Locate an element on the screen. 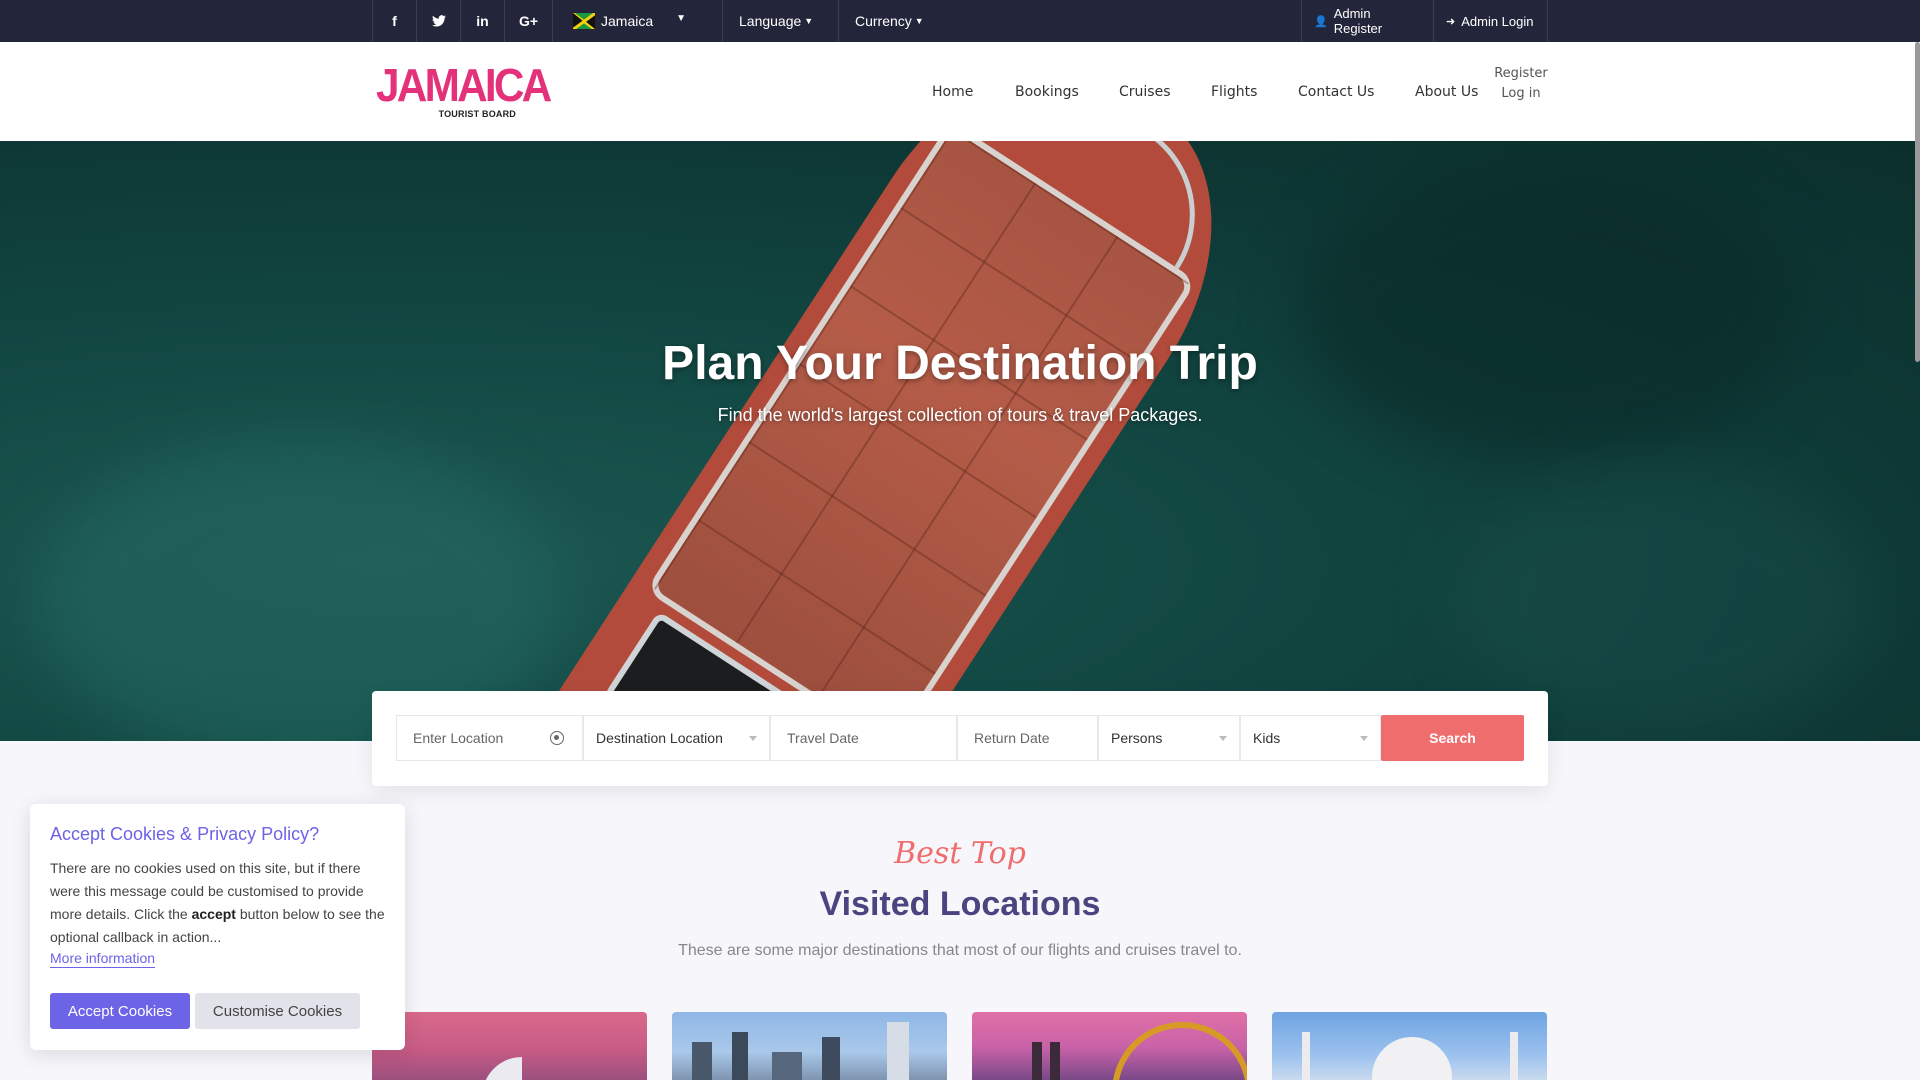 Image resolution: width=1920 pixels, height=1080 pixels. hero-title: Plan Your Destination Trip is located at coordinates (960, 363).